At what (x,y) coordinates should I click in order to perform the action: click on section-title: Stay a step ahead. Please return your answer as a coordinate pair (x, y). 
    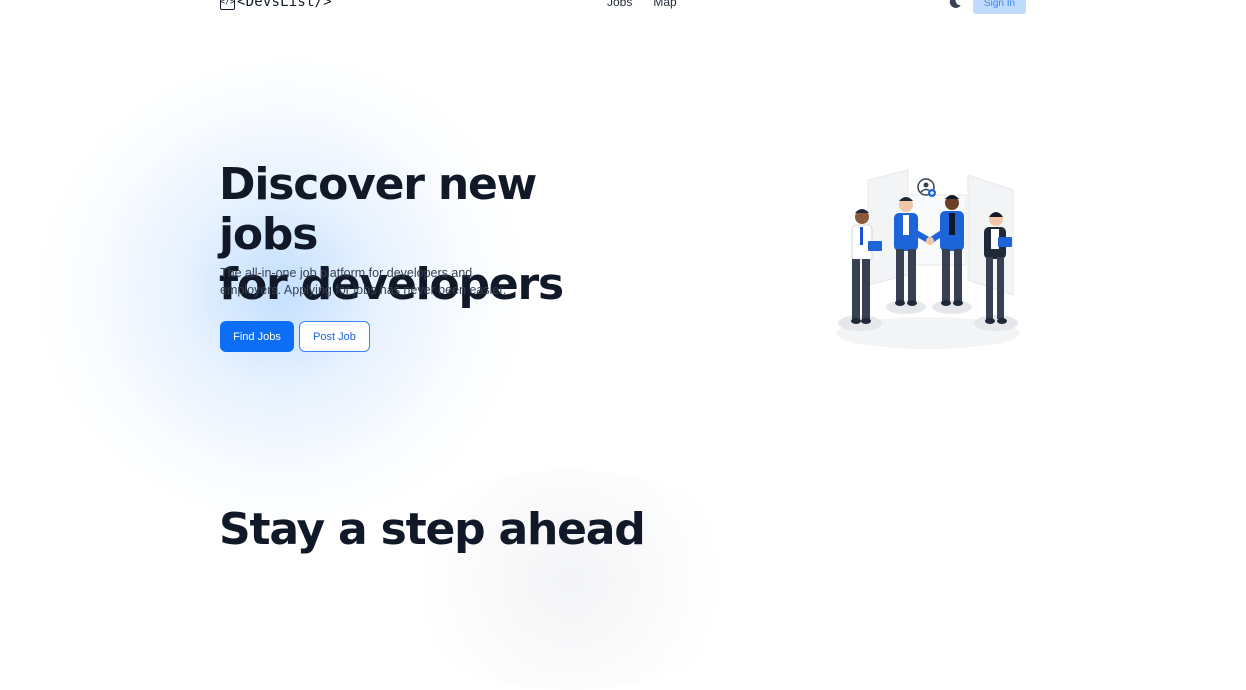
    Looking at the image, I should click on (432, 529).